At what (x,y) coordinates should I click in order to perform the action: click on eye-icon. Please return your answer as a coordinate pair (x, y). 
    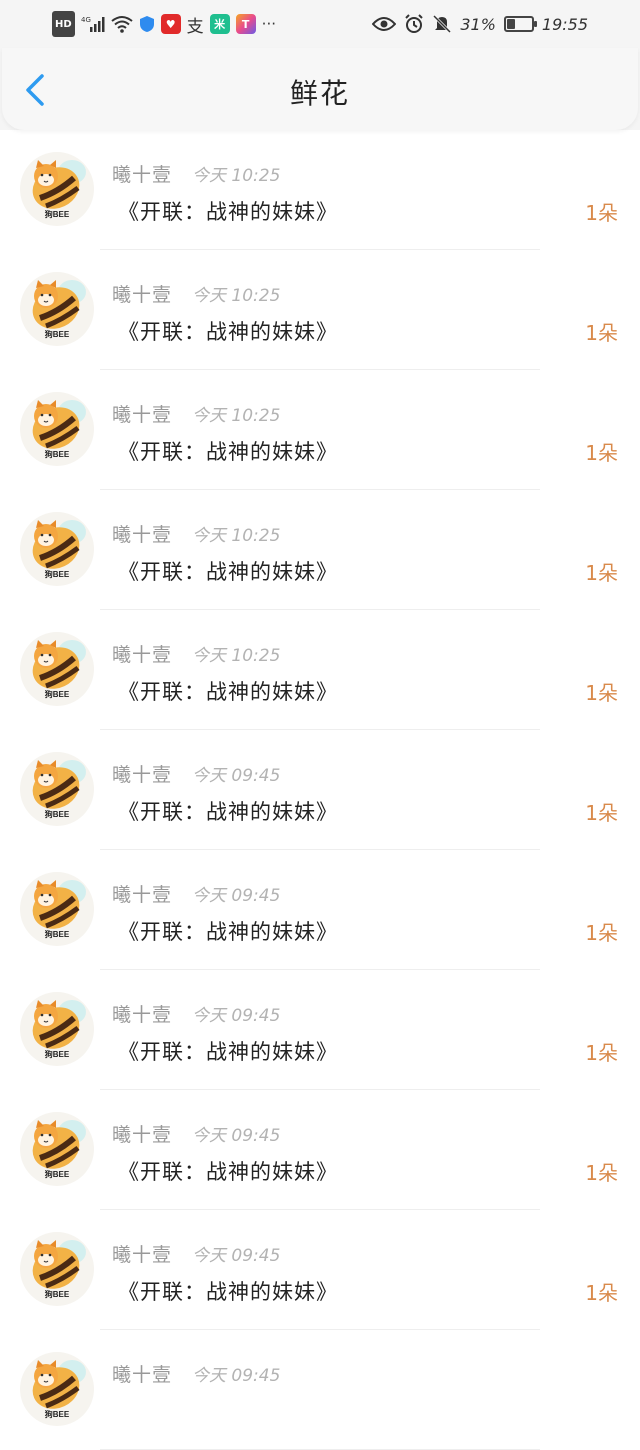
    Looking at the image, I should click on (384, 24).